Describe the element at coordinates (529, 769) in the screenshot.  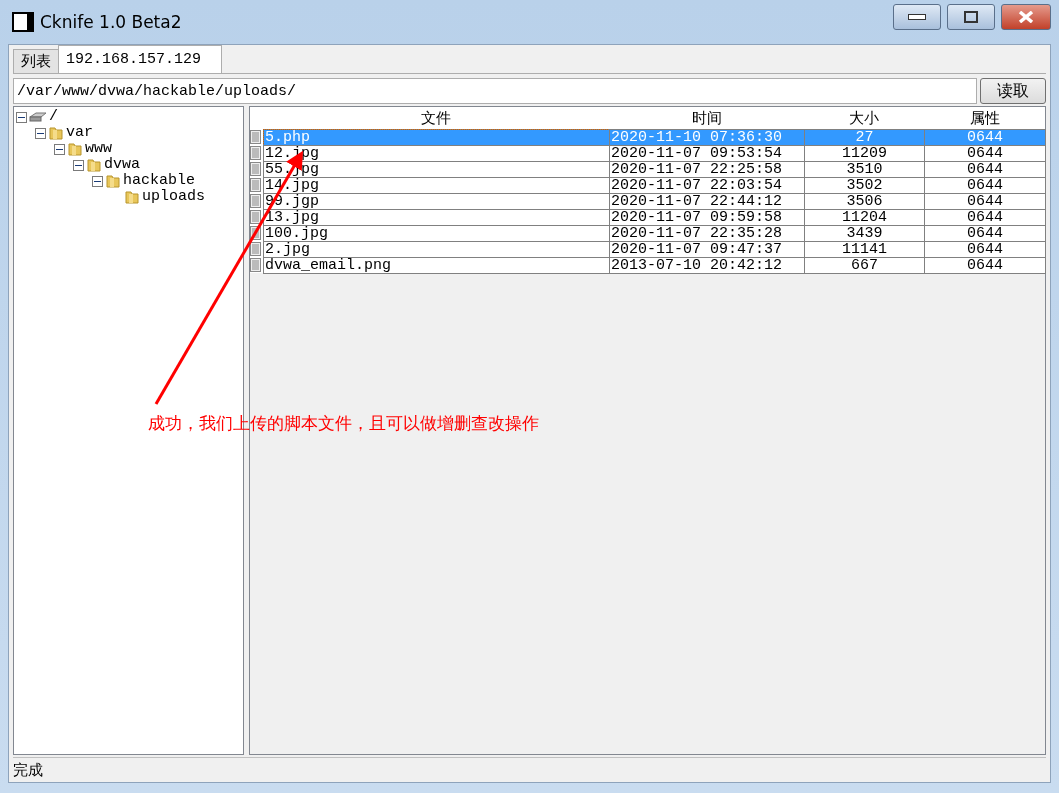
I see `status-bar: 完成` at that location.